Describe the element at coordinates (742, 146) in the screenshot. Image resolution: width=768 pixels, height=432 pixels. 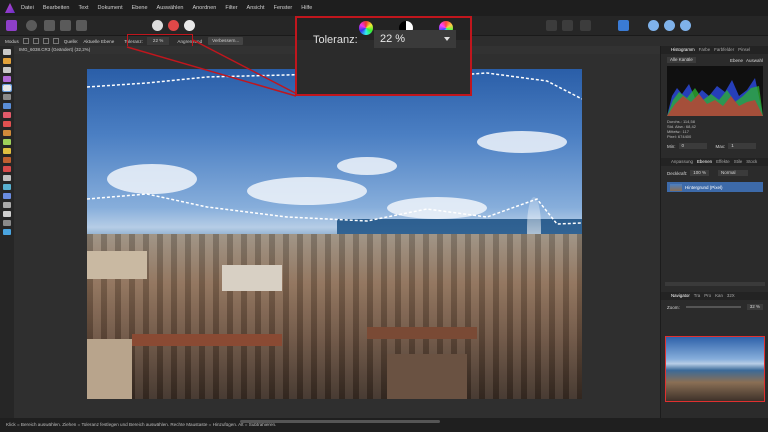
I see `max-field: 1` at that location.